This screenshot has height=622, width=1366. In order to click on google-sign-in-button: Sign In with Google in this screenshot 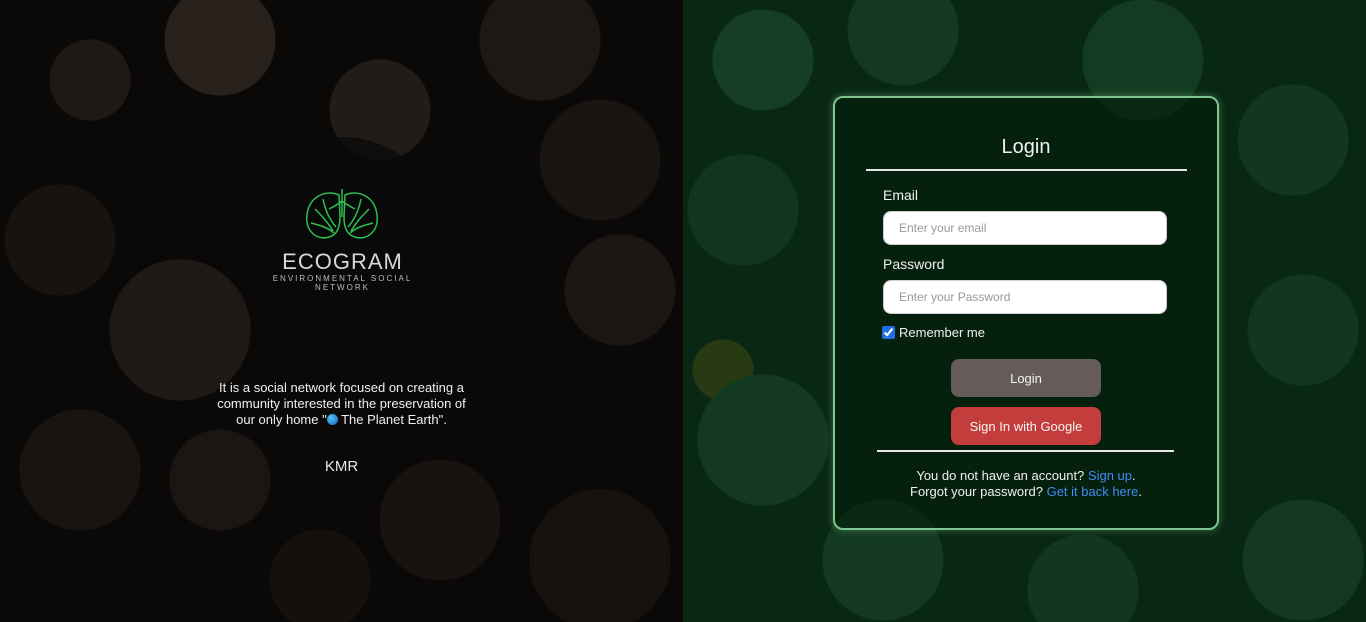, I will do `click(1026, 426)`.